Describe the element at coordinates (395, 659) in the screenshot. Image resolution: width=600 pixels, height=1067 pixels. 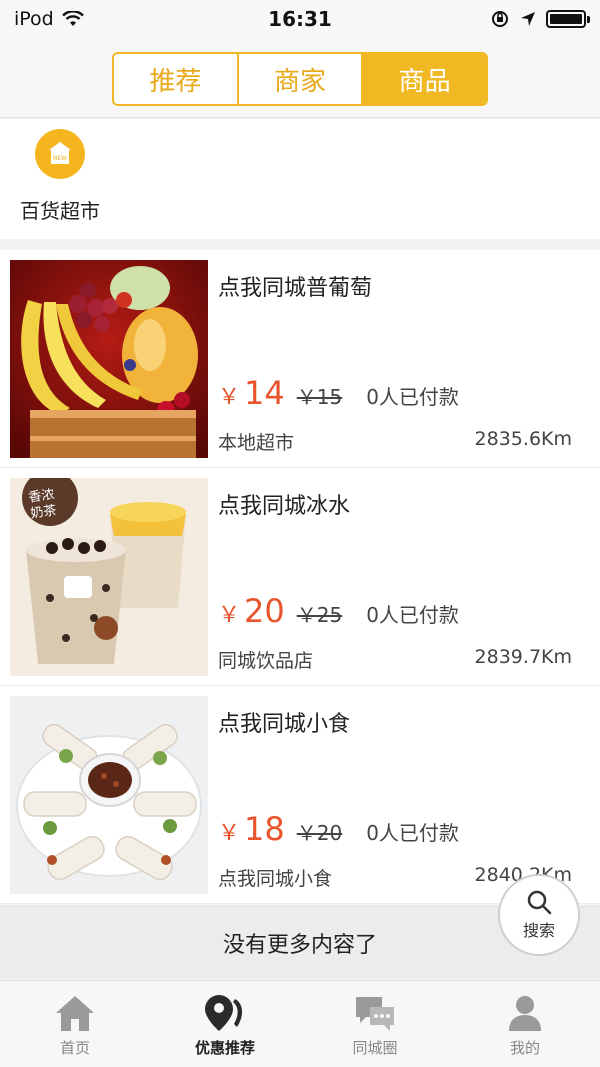
I see `meta-row: 同城饮品店 2839.7Km` at that location.